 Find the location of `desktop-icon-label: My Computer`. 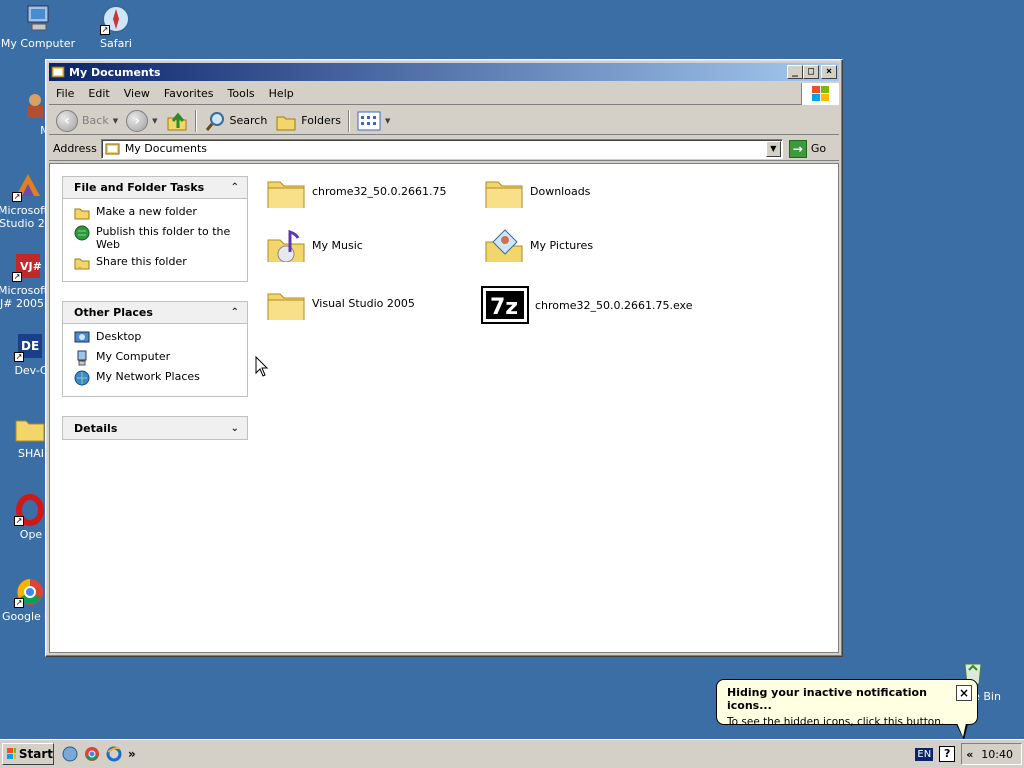

desktop-icon-label: My Computer is located at coordinates (38, 43).